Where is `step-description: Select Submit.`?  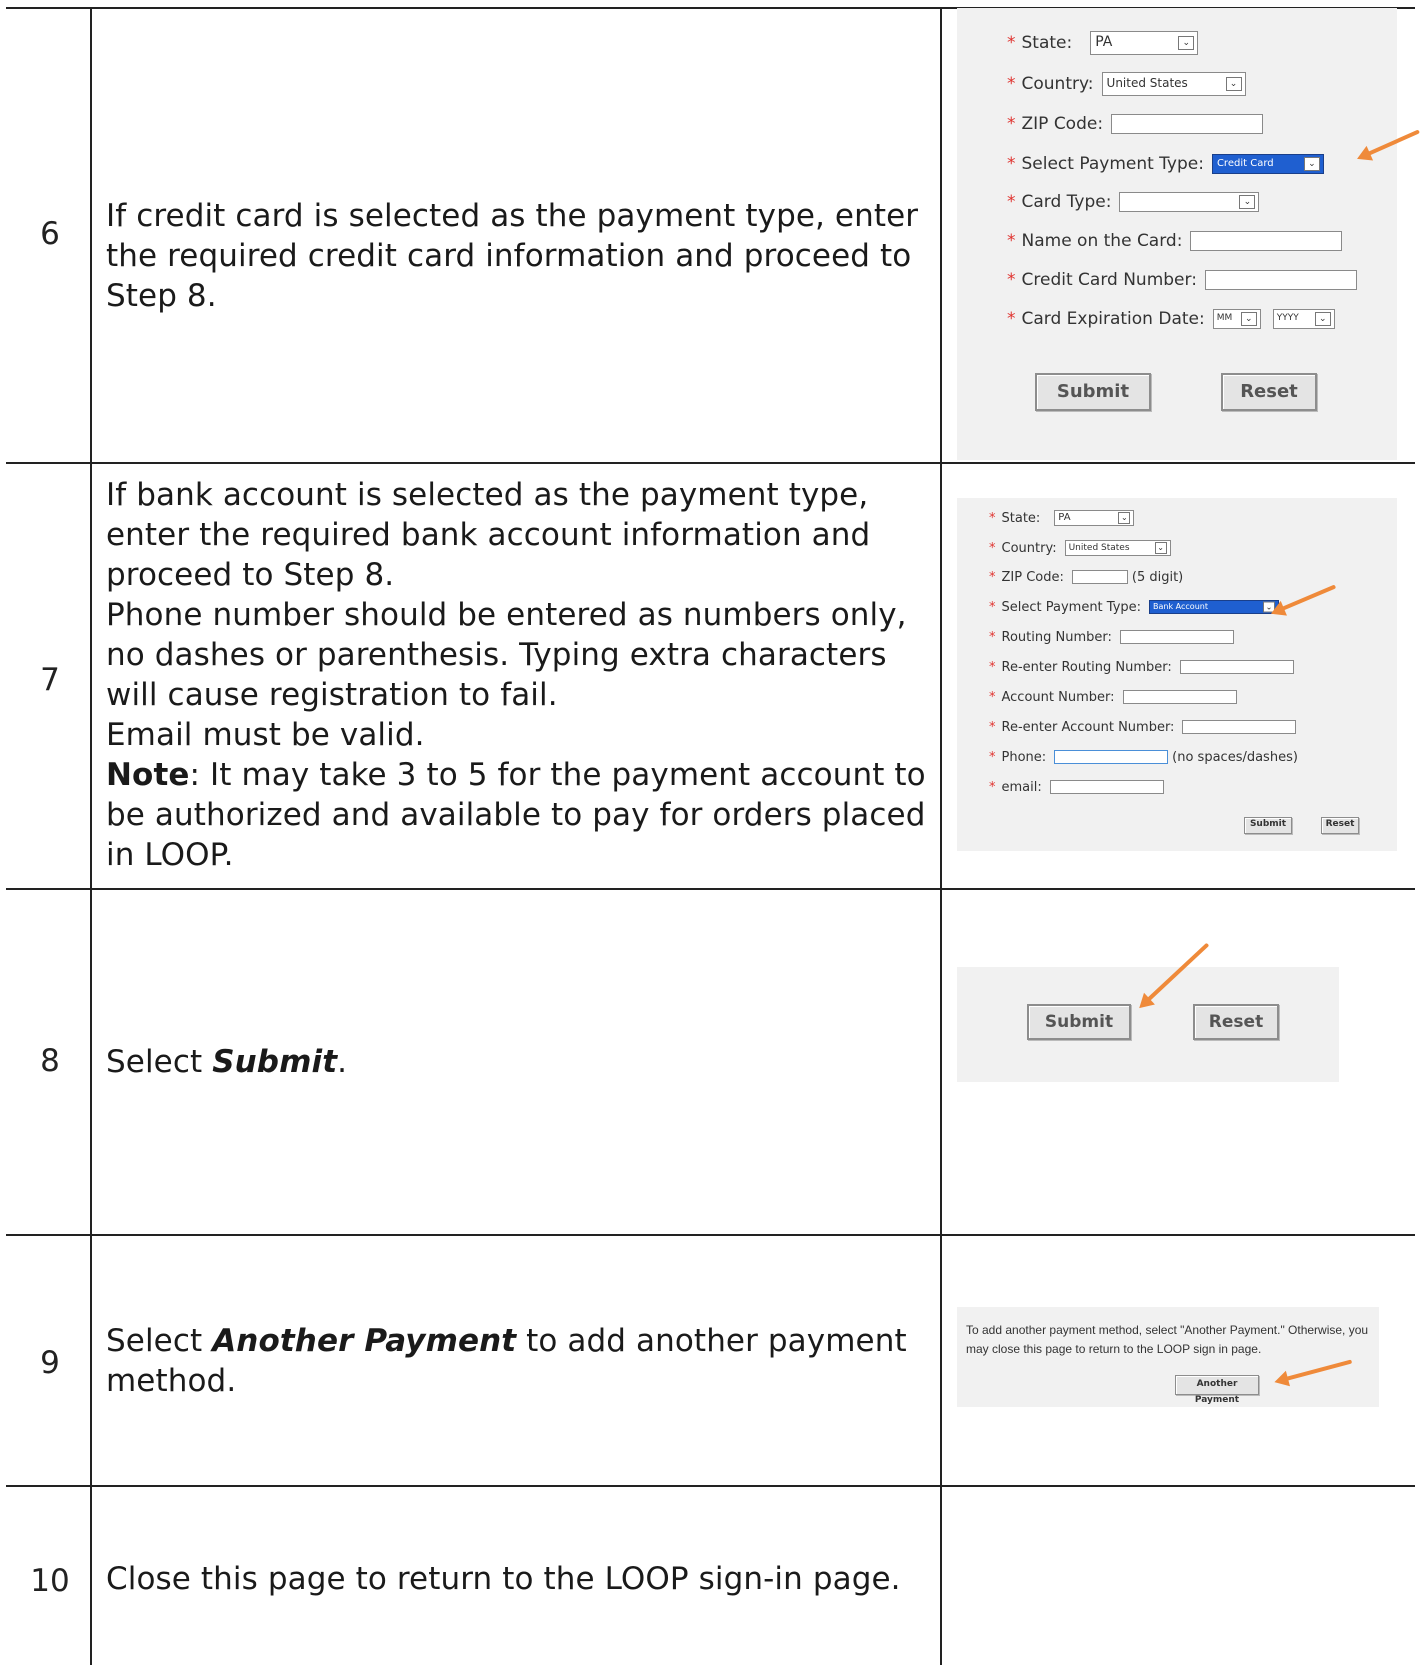
step-description: Select Submit. is located at coordinates (521, 1062).